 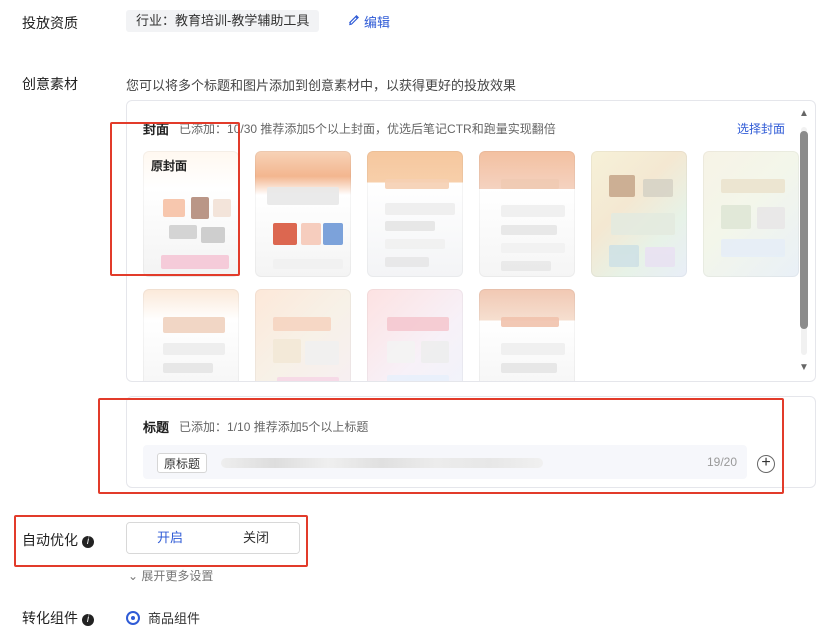 What do you see at coordinates (766, 464) in the screenshot?
I see `add-title-icon: +` at bounding box center [766, 464].